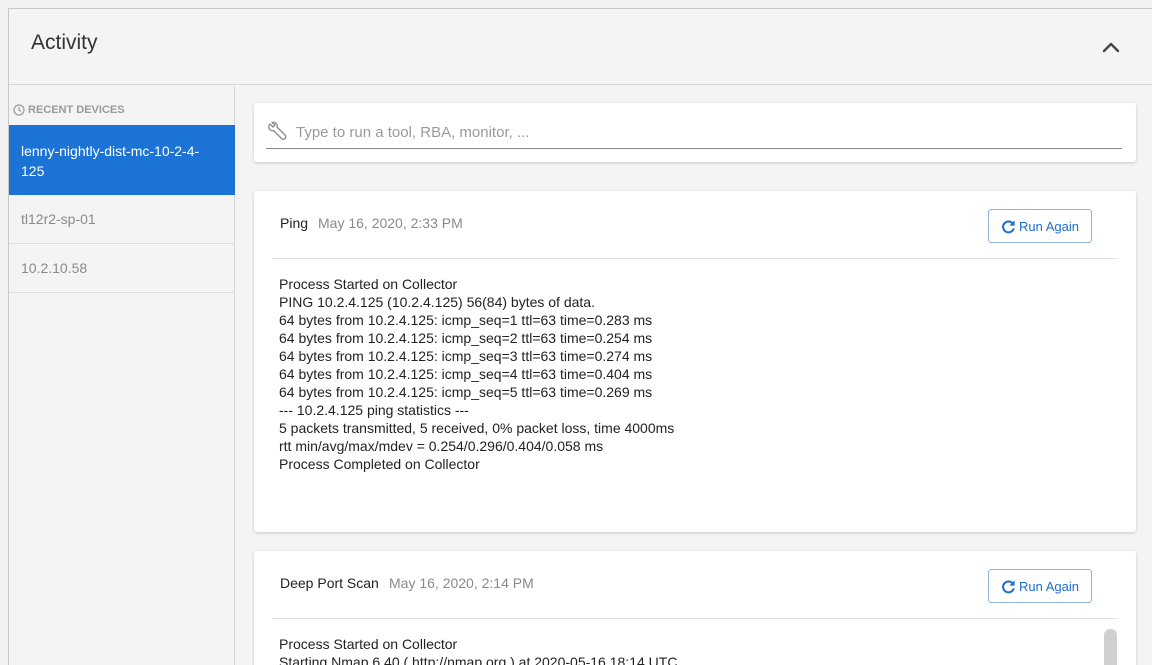 The width and height of the screenshot is (1152, 665). Describe the element at coordinates (329, 583) in the screenshot. I see `result-title: Deep Port Scan` at that location.